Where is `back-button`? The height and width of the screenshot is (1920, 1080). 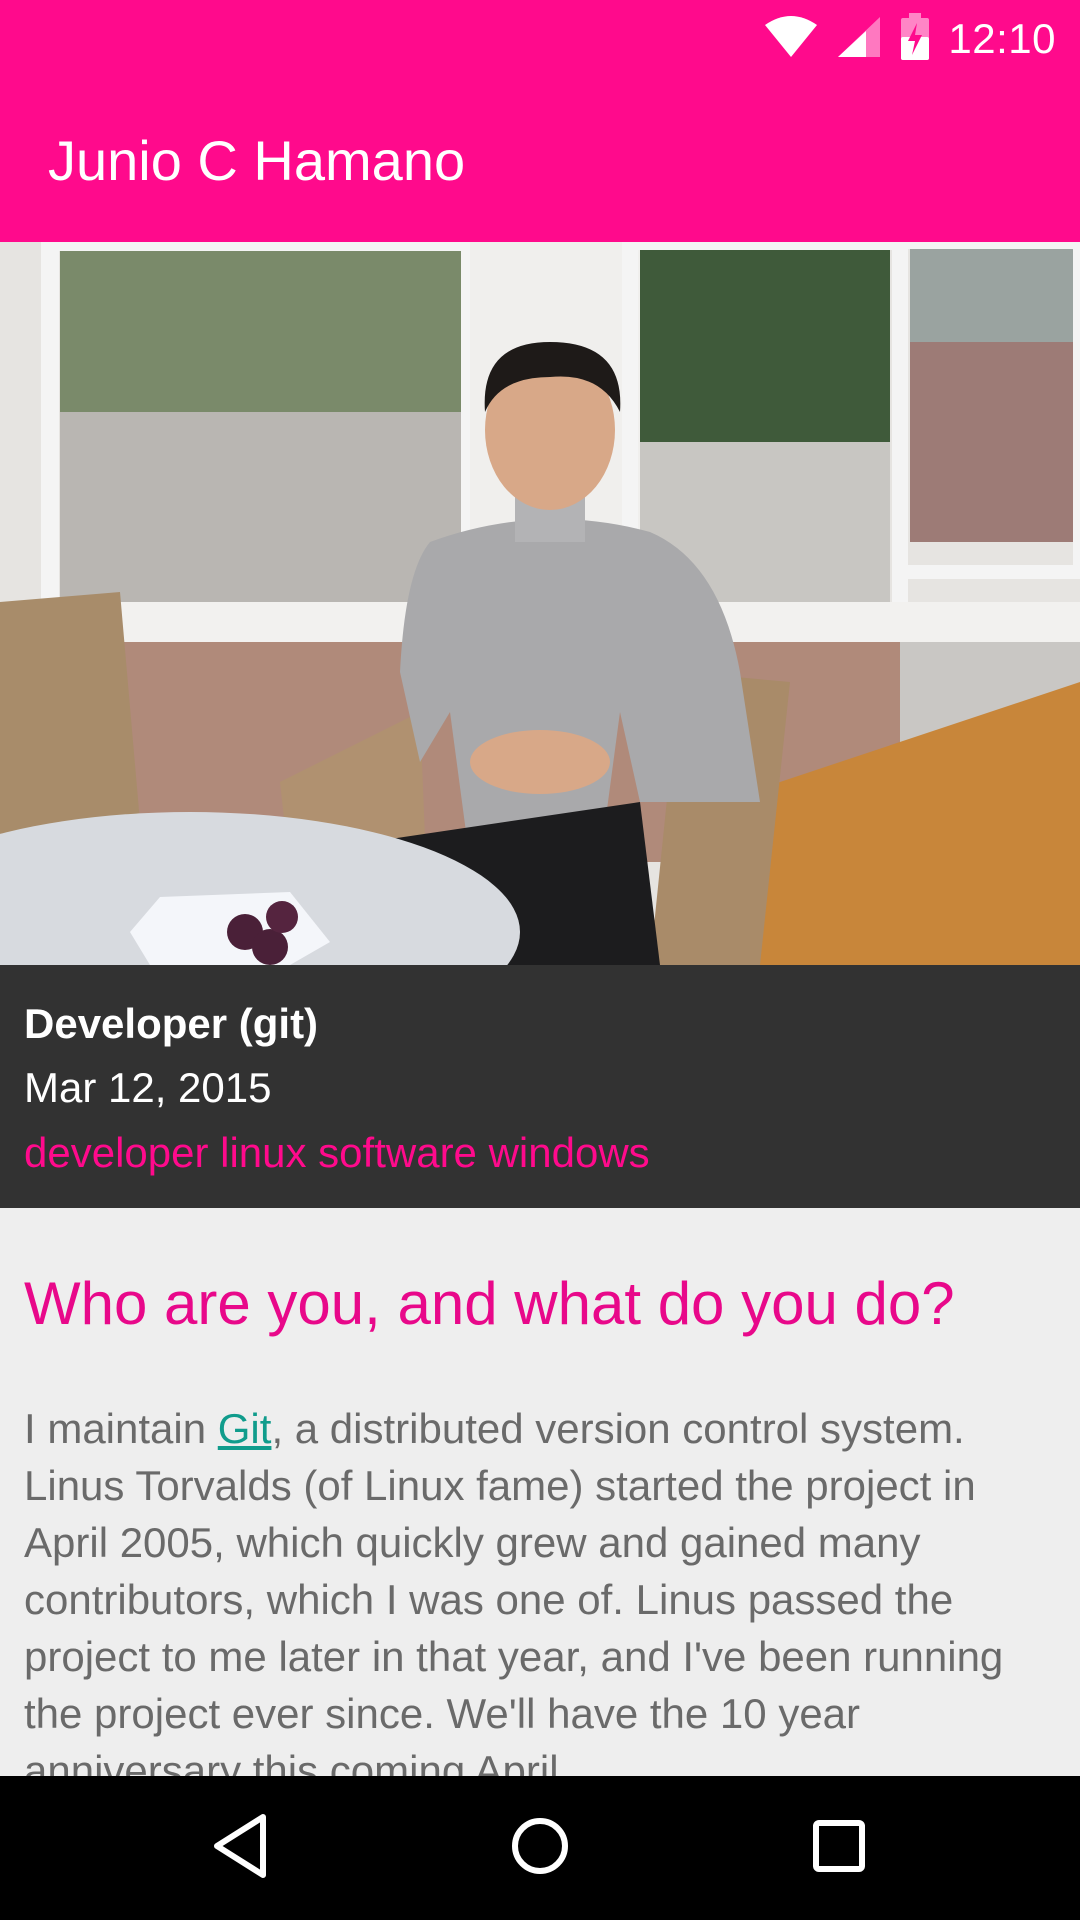 back-button is located at coordinates (241, 1848).